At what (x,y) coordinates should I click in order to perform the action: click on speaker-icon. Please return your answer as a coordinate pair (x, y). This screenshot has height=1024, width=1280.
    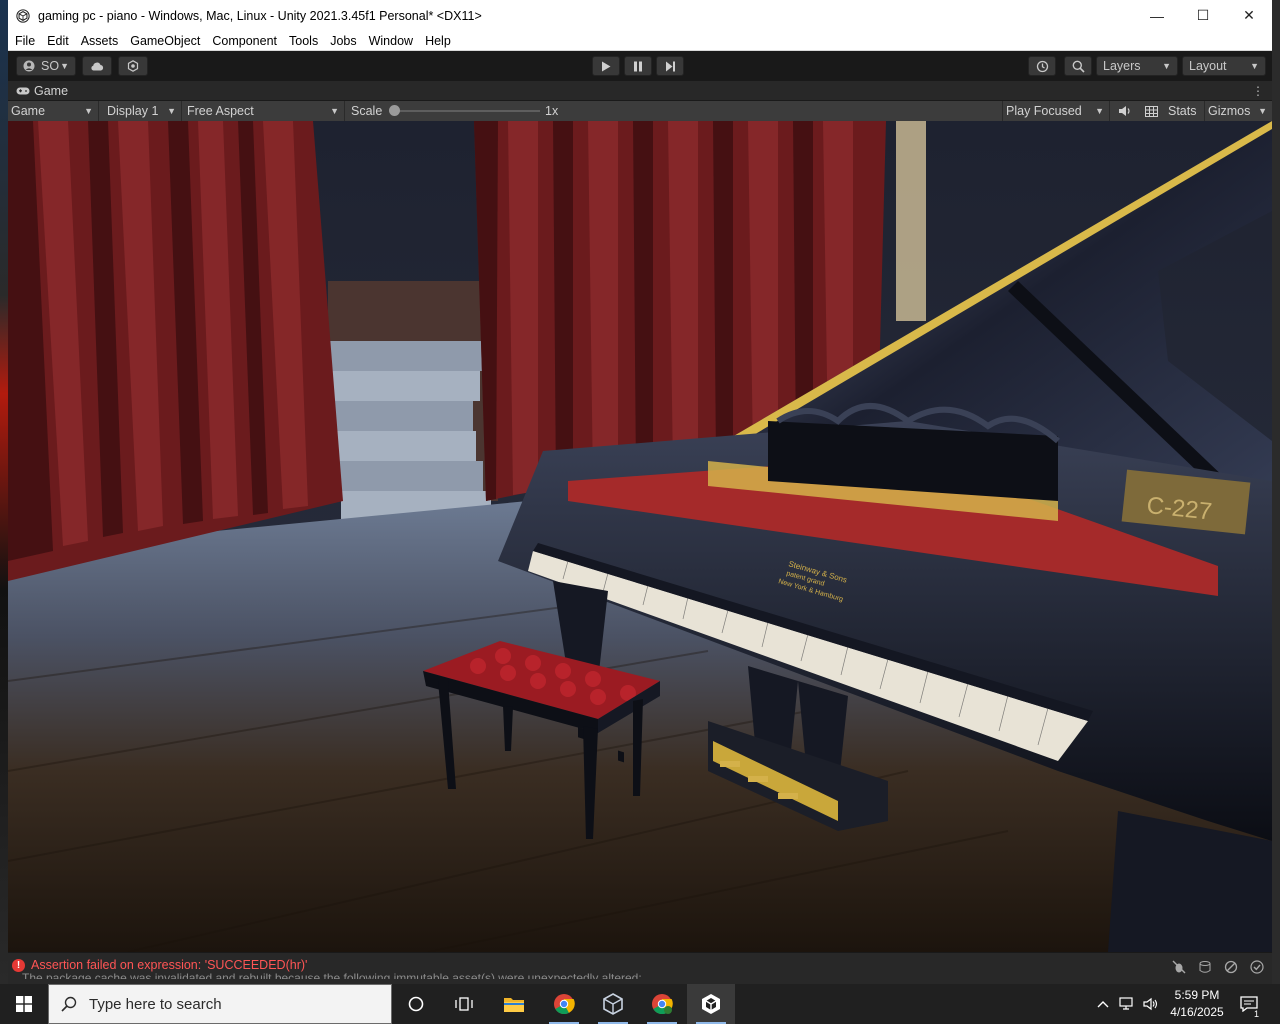
    Looking at the image, I should click on (1150, 1004).